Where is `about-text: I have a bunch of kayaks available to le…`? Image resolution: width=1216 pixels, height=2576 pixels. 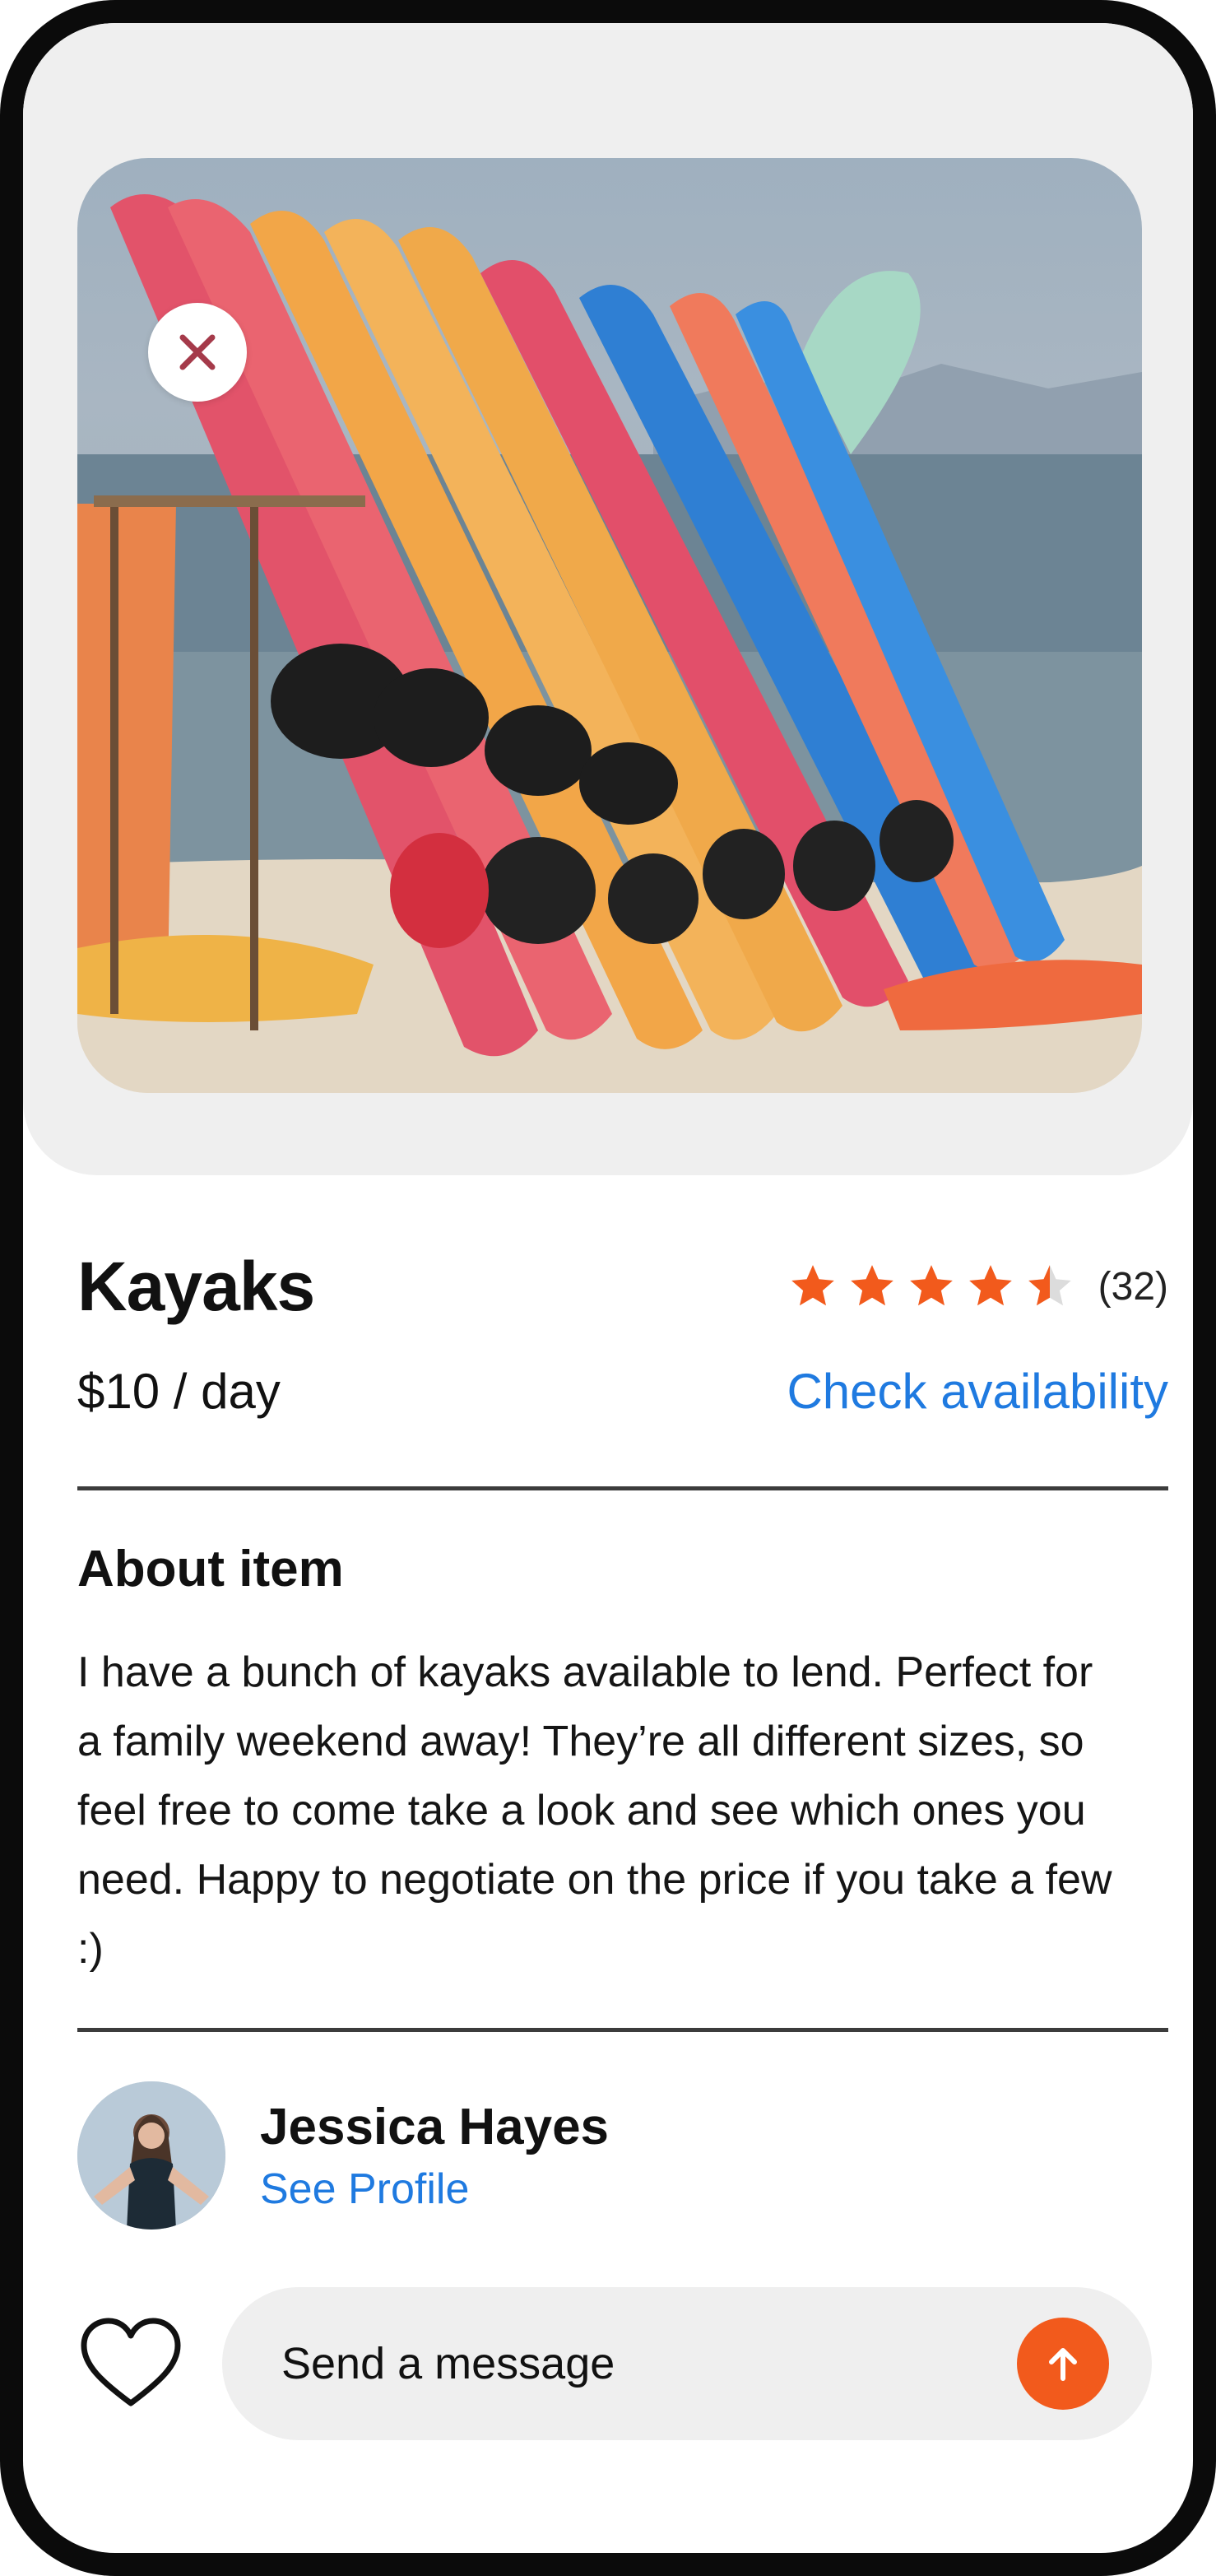
about-text: I have a bunch of kayaks available to le… is located at coordinates (594, 1810).